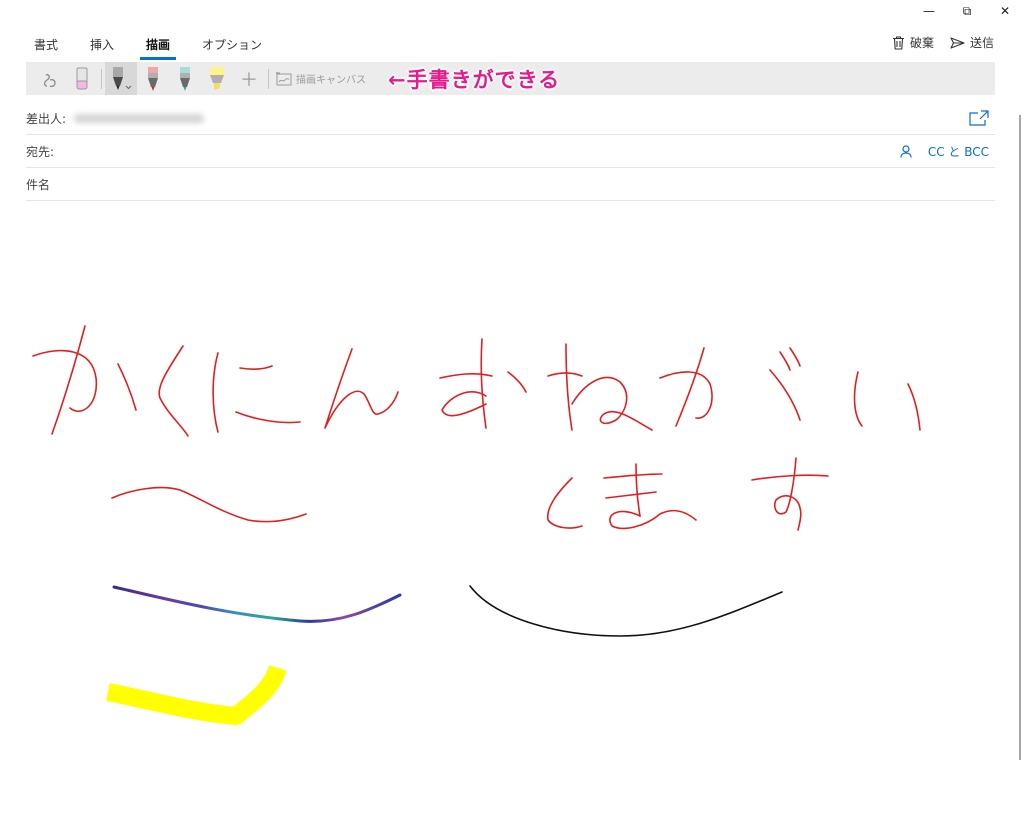  What do you see at coordinates (257, 604) in the screenshot?
I see `galaxy-ink-smile` at bounding box center [257, 604].